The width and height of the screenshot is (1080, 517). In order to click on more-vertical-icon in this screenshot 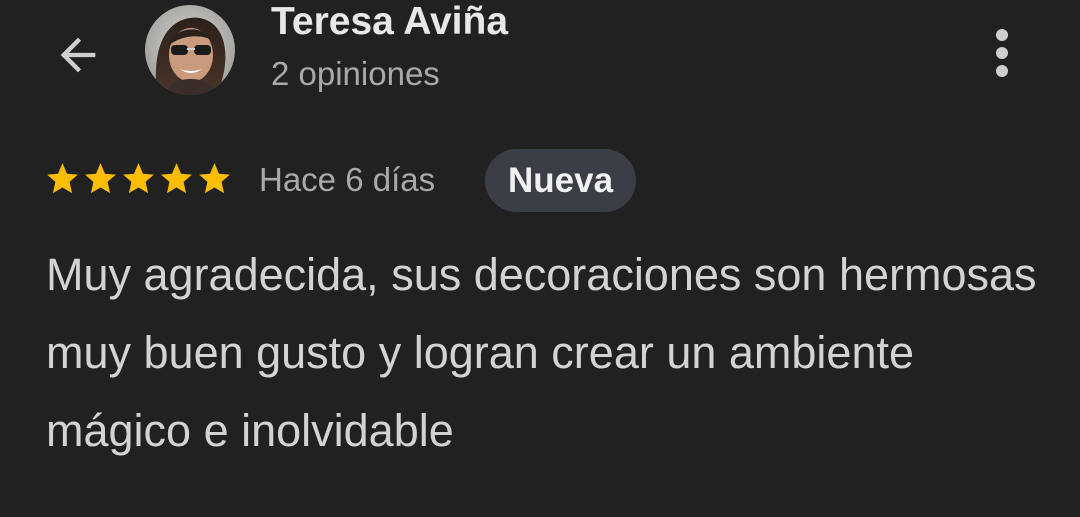, I will do `click(1002, 53)`.